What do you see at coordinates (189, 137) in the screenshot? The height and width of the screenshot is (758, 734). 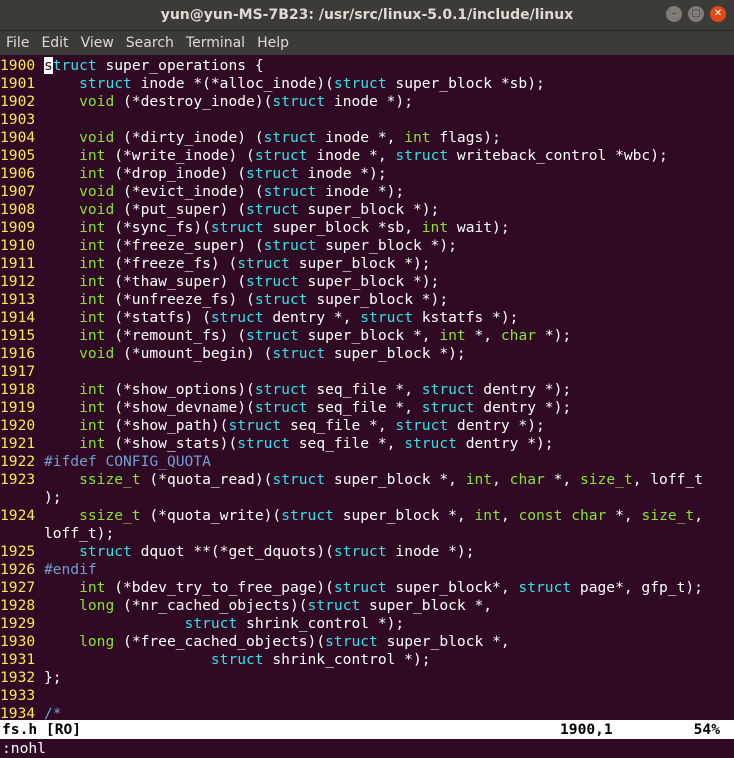 I see `code-token: (*dirty_inode) (` at bounding box center [189, 137].